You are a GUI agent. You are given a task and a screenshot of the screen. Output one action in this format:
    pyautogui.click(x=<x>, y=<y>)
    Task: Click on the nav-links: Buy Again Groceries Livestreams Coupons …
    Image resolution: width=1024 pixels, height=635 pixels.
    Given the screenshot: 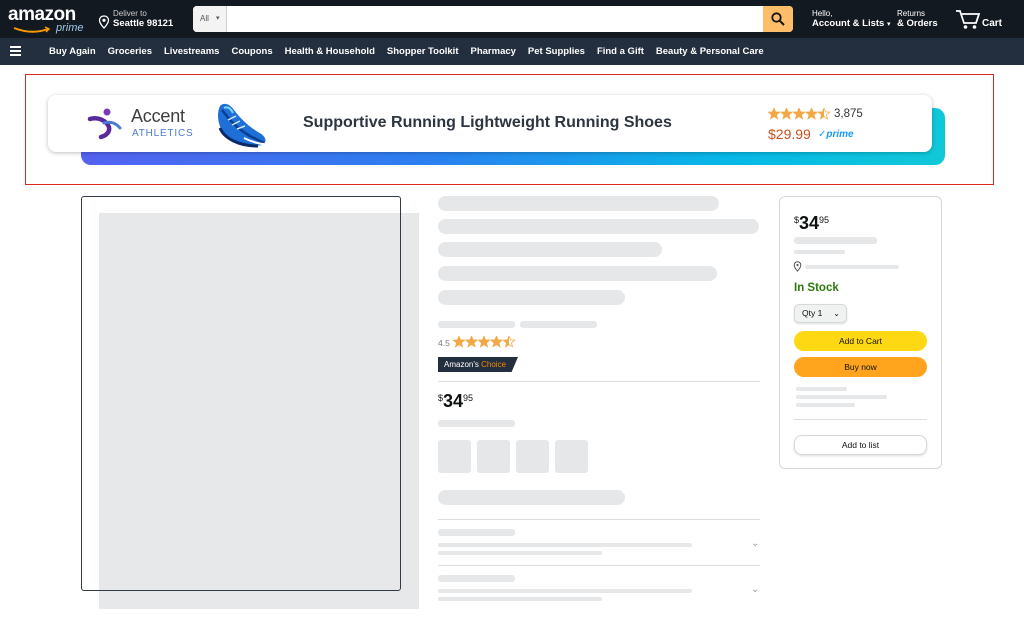 What is the action you would take?
    pyautogui.click(x=406, y=51)
    